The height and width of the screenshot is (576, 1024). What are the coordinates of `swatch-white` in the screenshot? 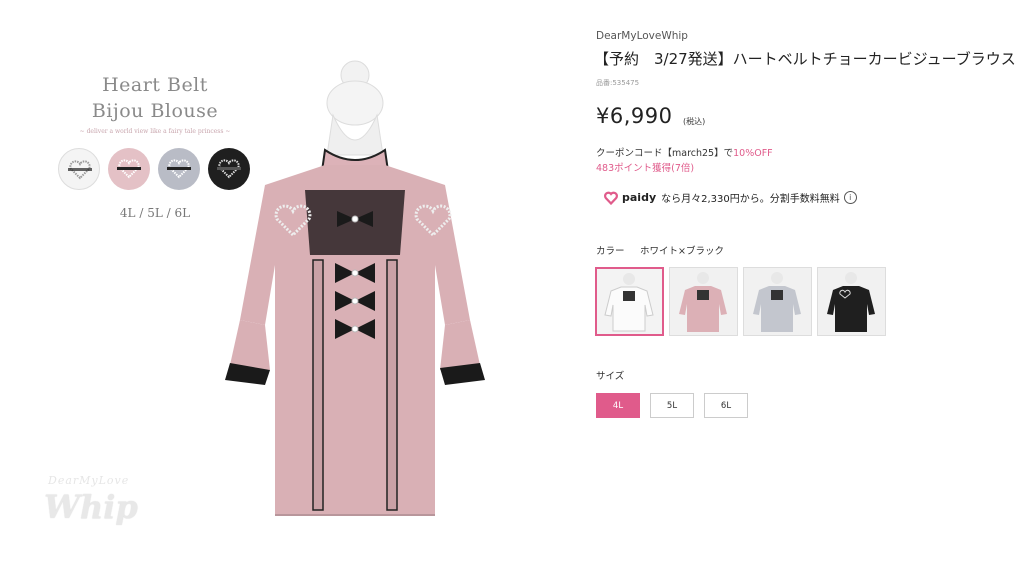 It's located at (79, 169).